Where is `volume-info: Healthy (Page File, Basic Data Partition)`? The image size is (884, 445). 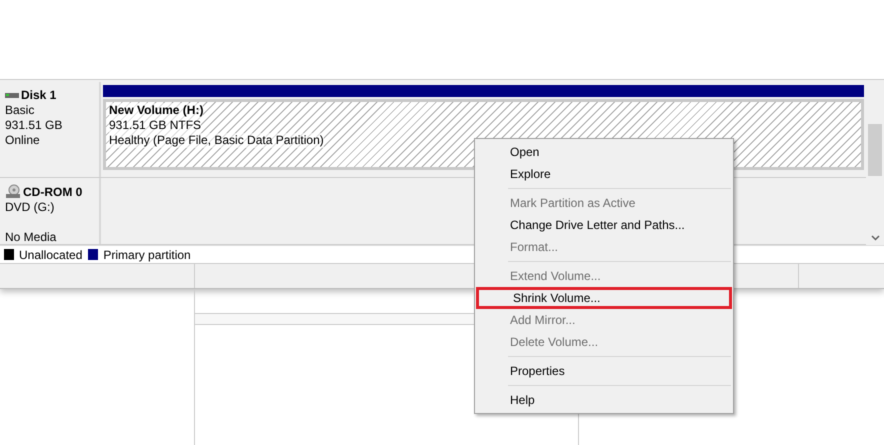 volume-info: Healthy (Page File, Basic Data Partition) is located at coordinates (216, 140).